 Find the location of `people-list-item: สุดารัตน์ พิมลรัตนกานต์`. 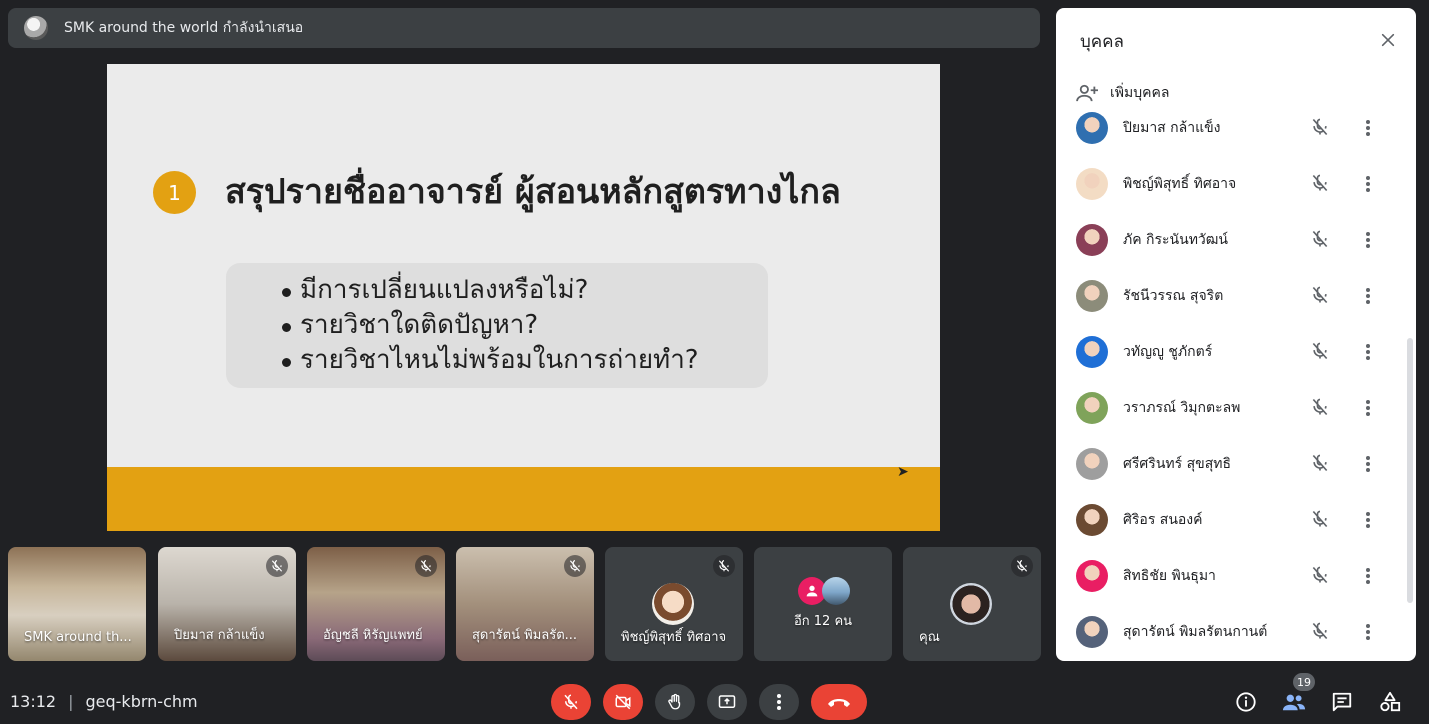

people-list-item: สุดารัตน์ พิมลรัตนกานต์ is located at coordinates (1236, 632).